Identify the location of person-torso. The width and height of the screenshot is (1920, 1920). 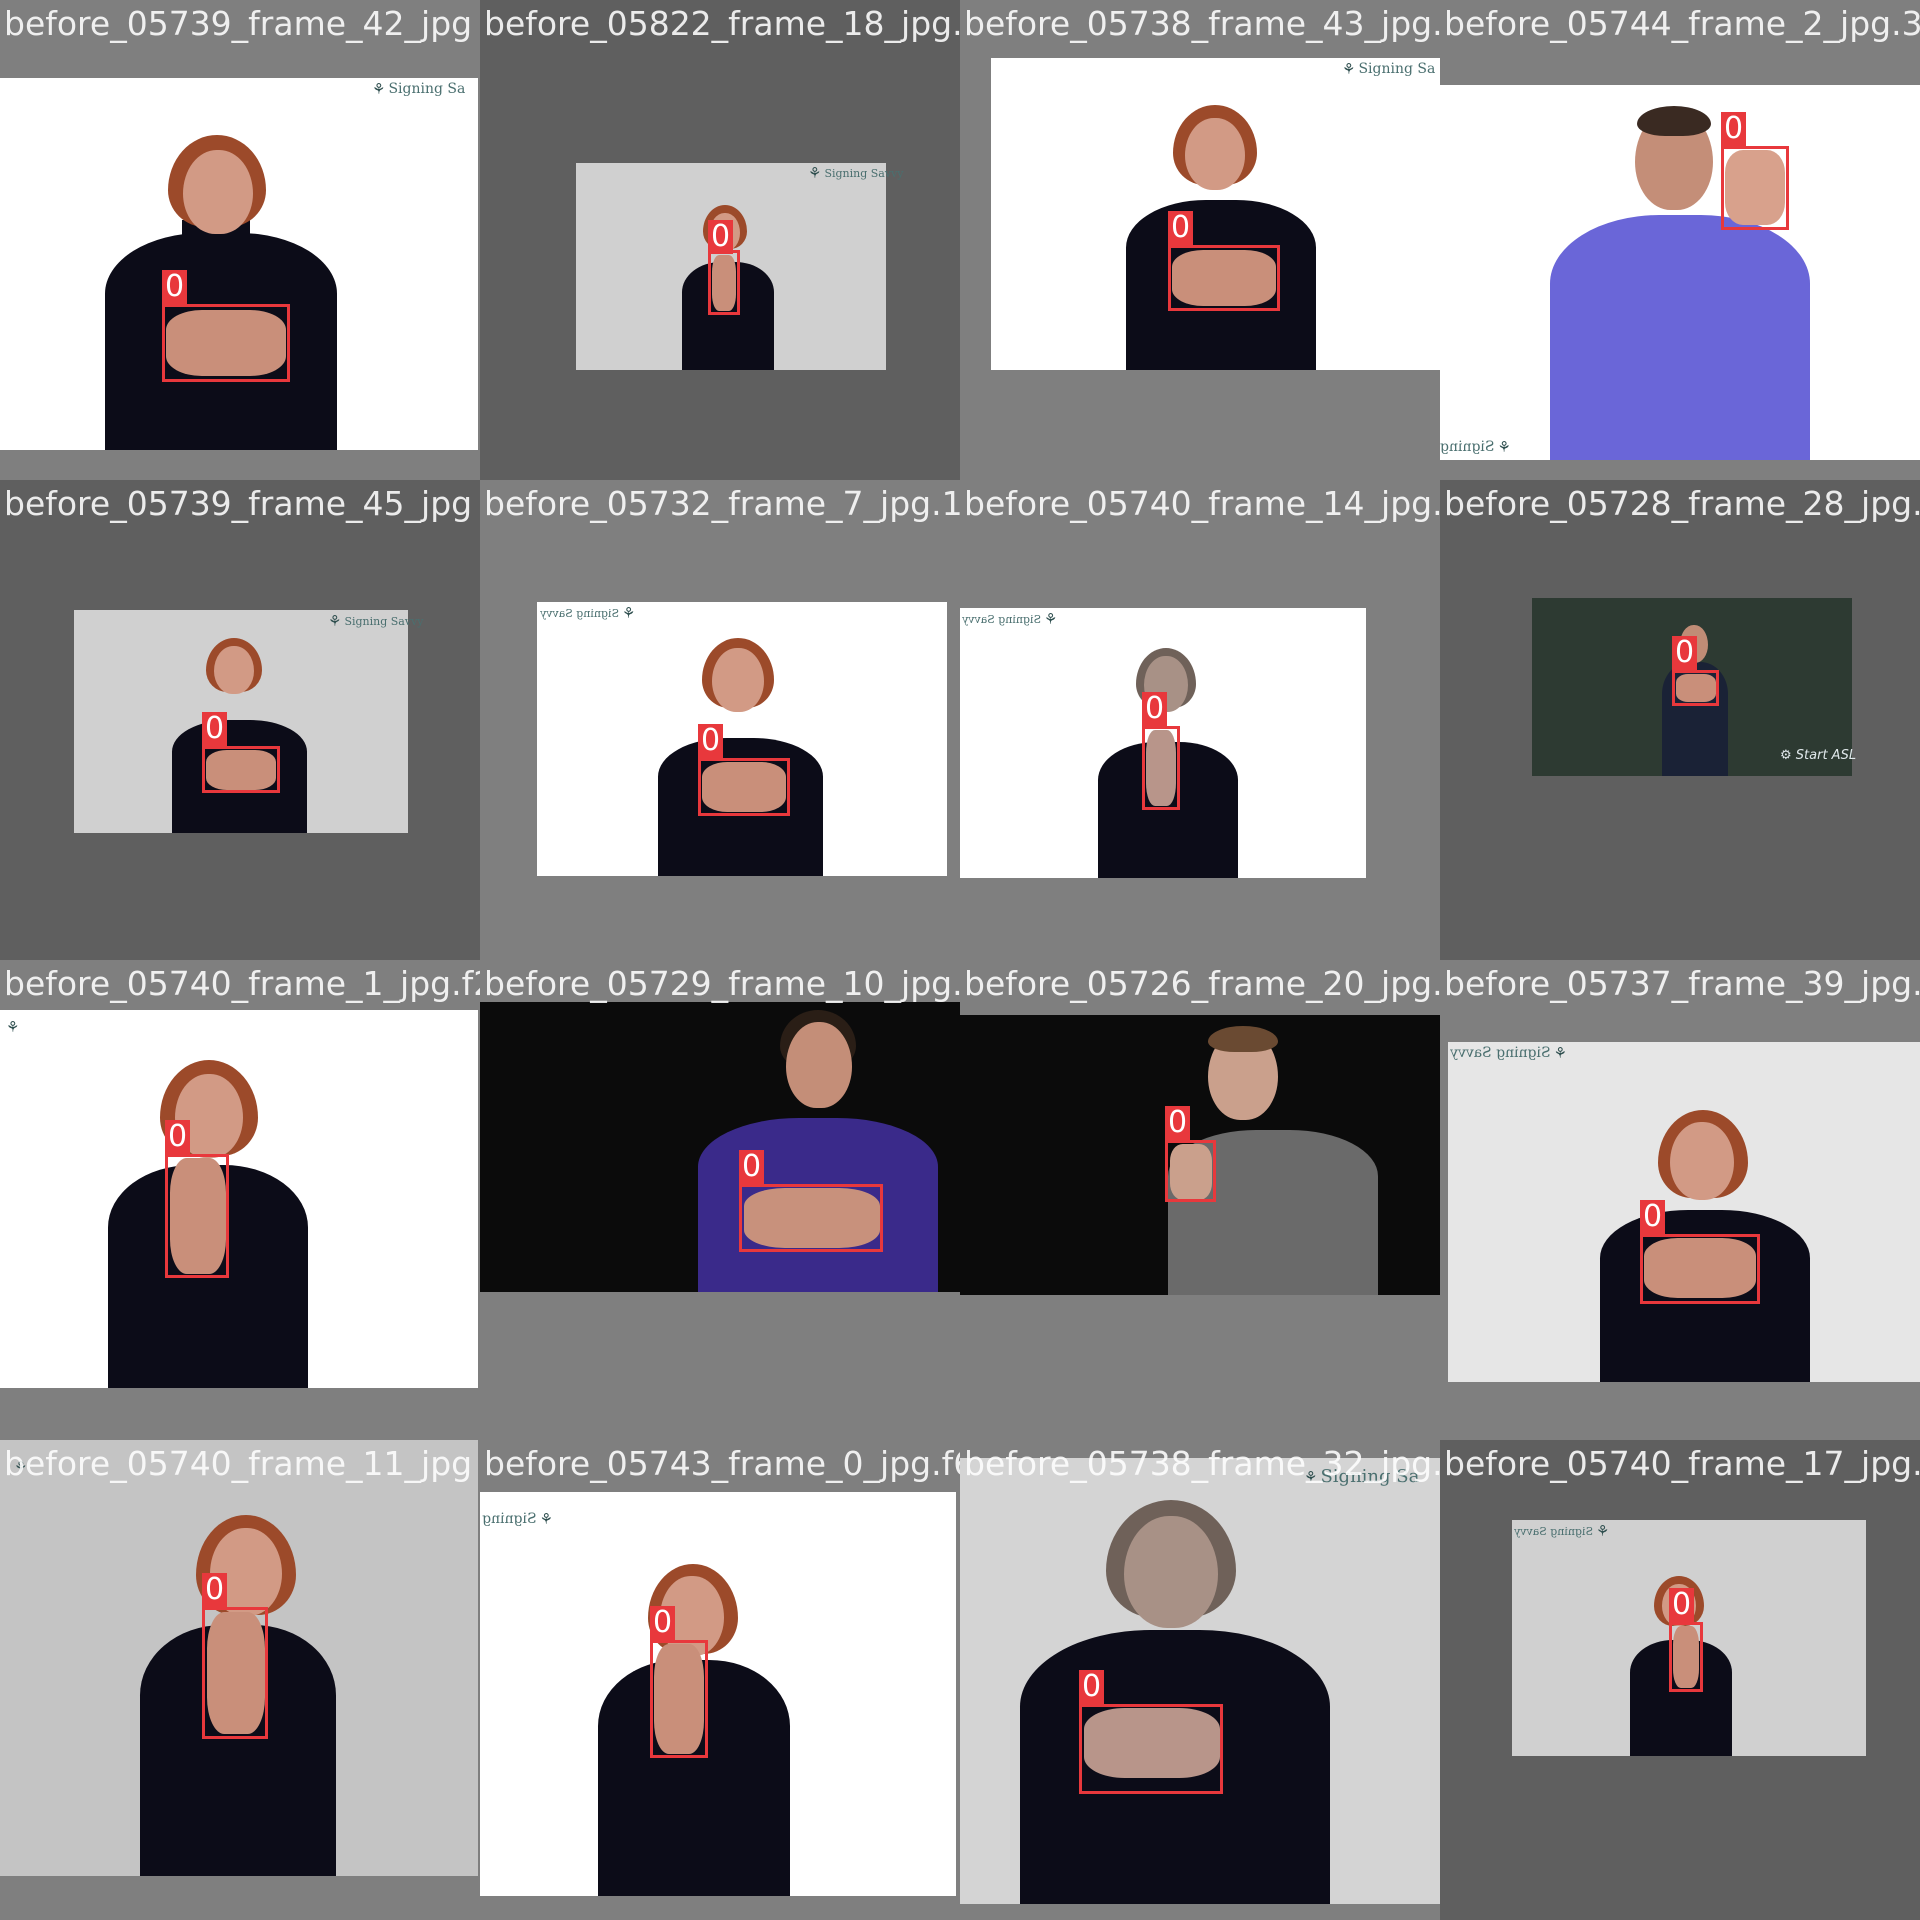
(1680, 337).